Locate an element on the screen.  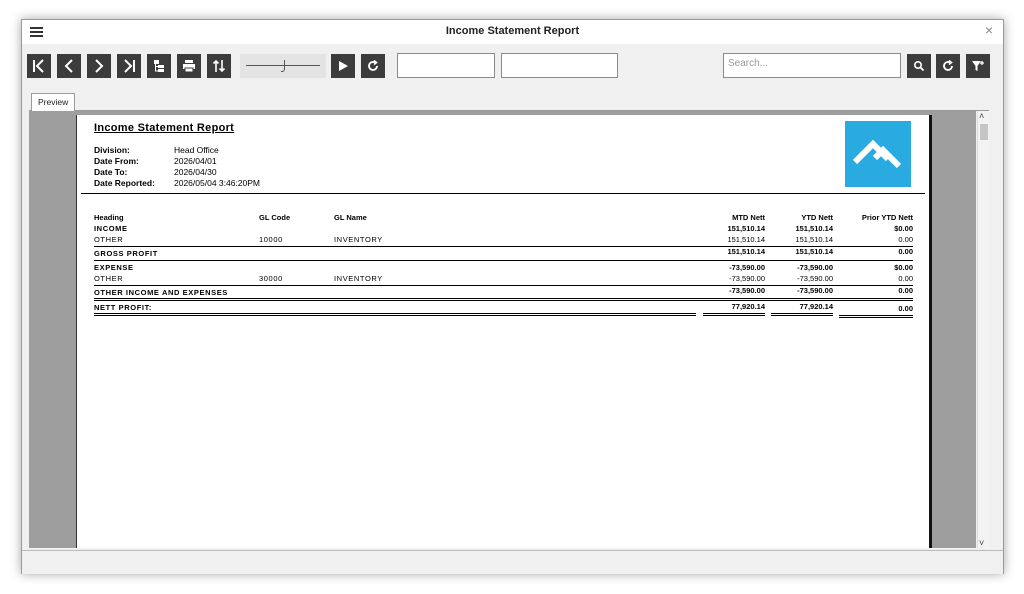
first-page-button is located at coordinates (39, 66).